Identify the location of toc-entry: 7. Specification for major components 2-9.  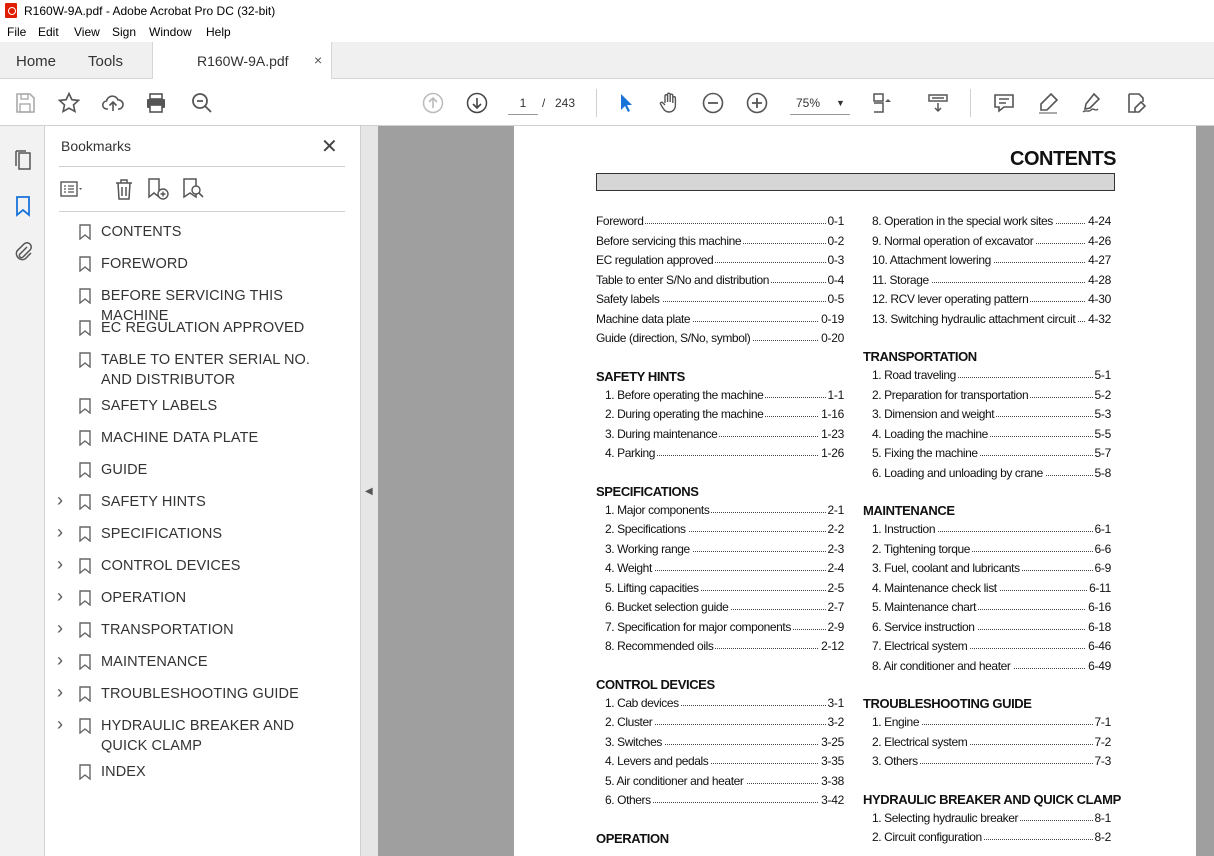
(720, 629).